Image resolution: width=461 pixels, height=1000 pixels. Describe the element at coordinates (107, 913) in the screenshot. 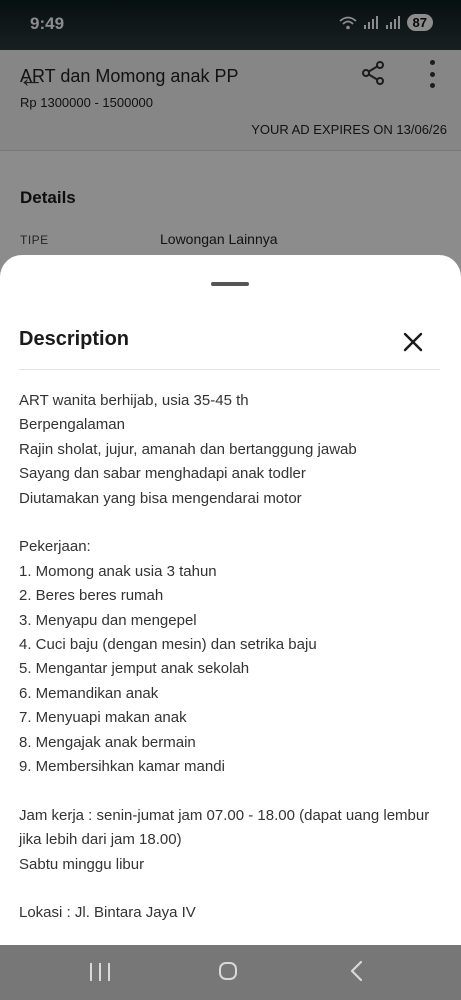

I see `desc-line: Lokasi : Jl. Bintara Jaya IV` at that location.